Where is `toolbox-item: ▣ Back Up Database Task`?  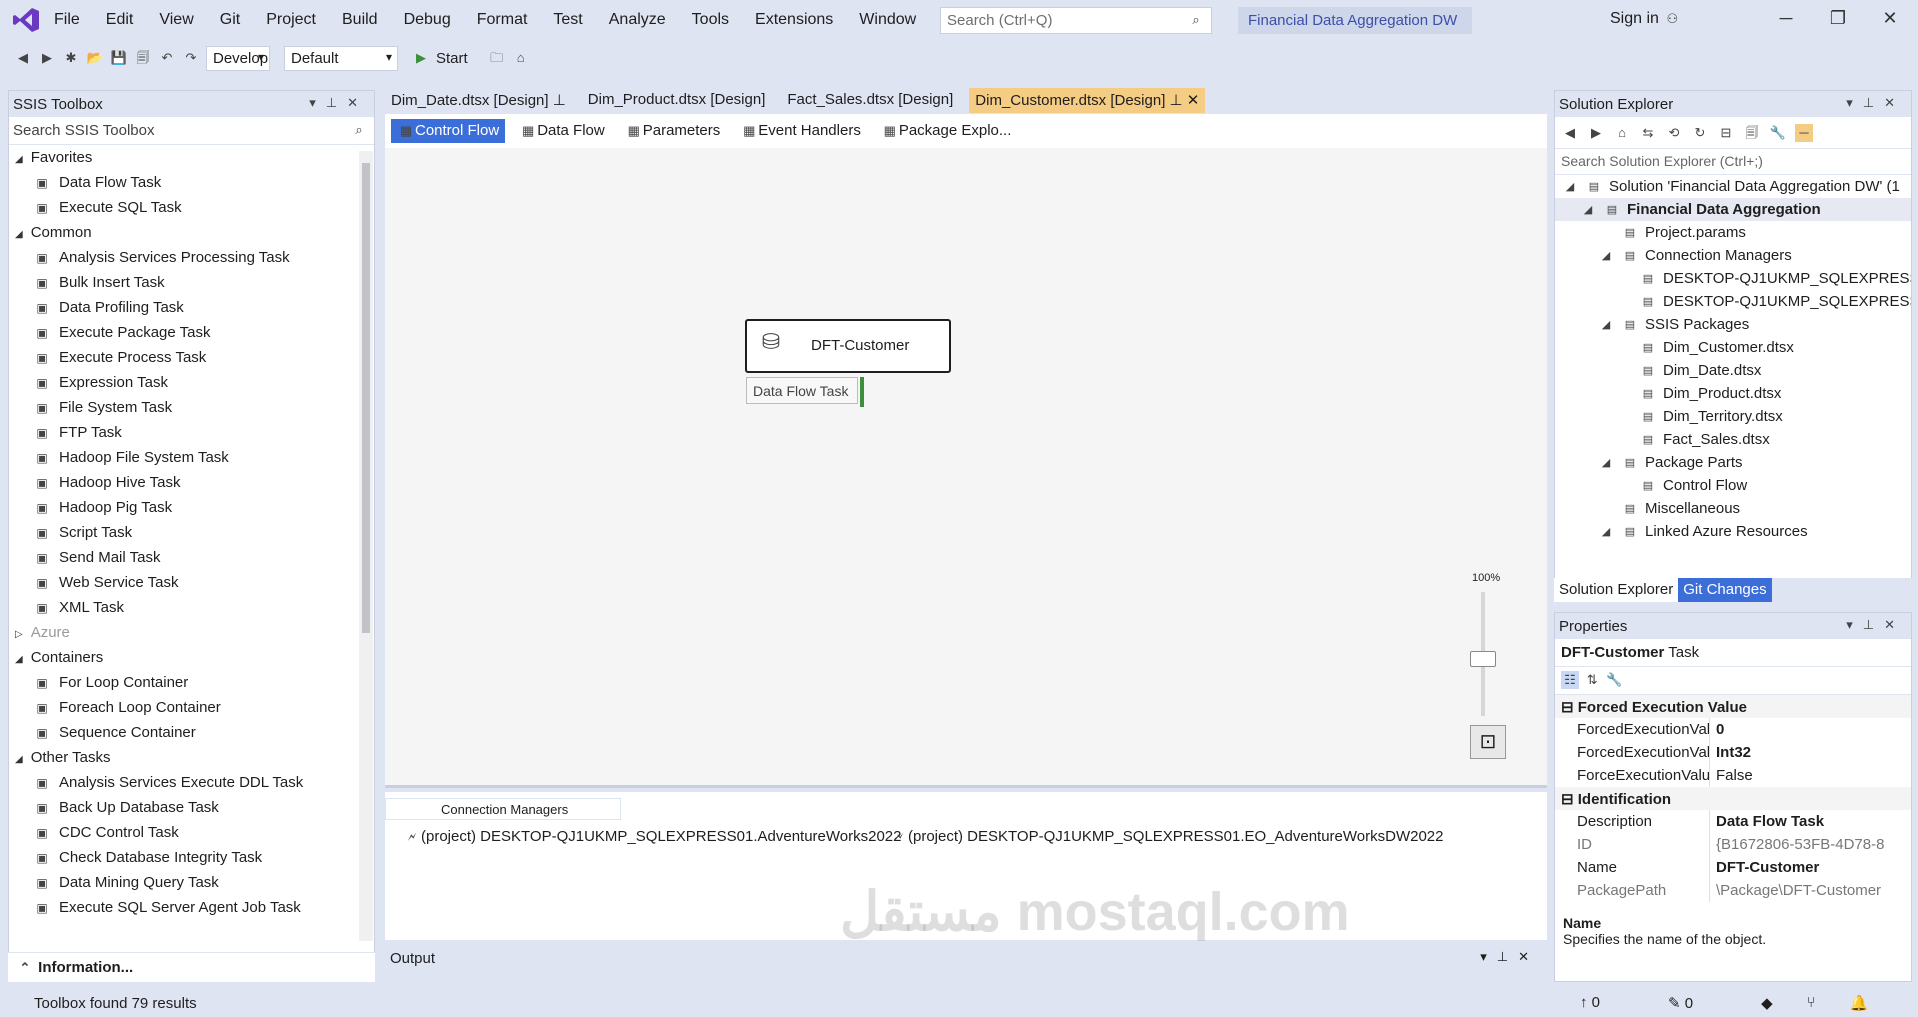 toolbox-item: ▣ Back Up Database Task is located at coordinates (191, 807).